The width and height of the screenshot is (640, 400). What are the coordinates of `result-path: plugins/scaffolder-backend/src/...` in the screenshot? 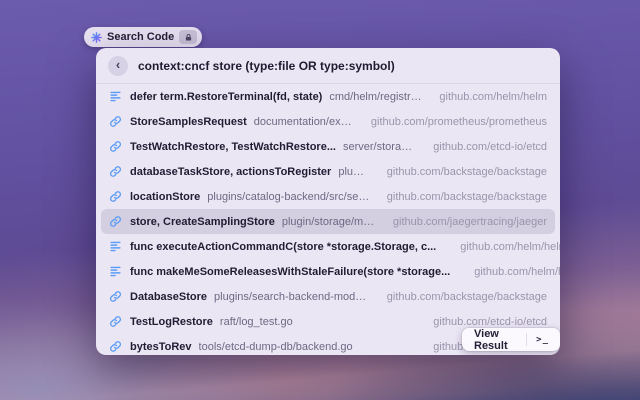 It's located at (353, 171).